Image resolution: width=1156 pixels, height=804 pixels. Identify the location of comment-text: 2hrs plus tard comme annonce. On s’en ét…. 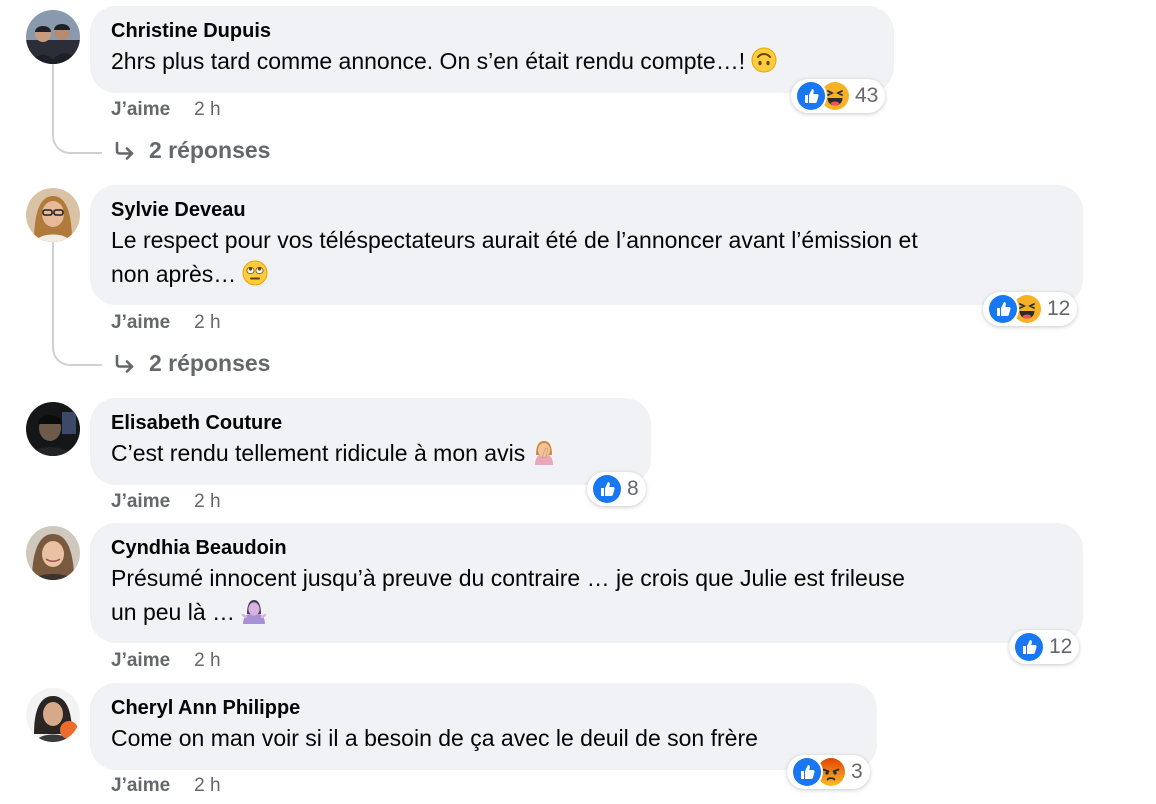
(491, 61).